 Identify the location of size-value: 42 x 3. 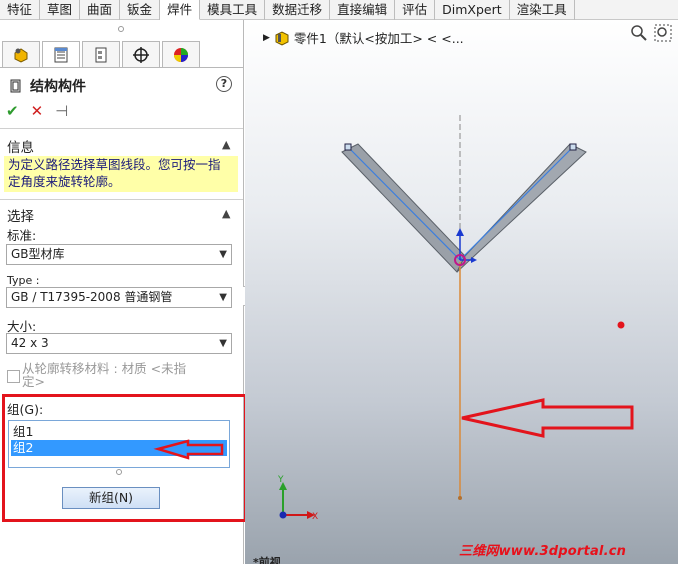
(30, 343).